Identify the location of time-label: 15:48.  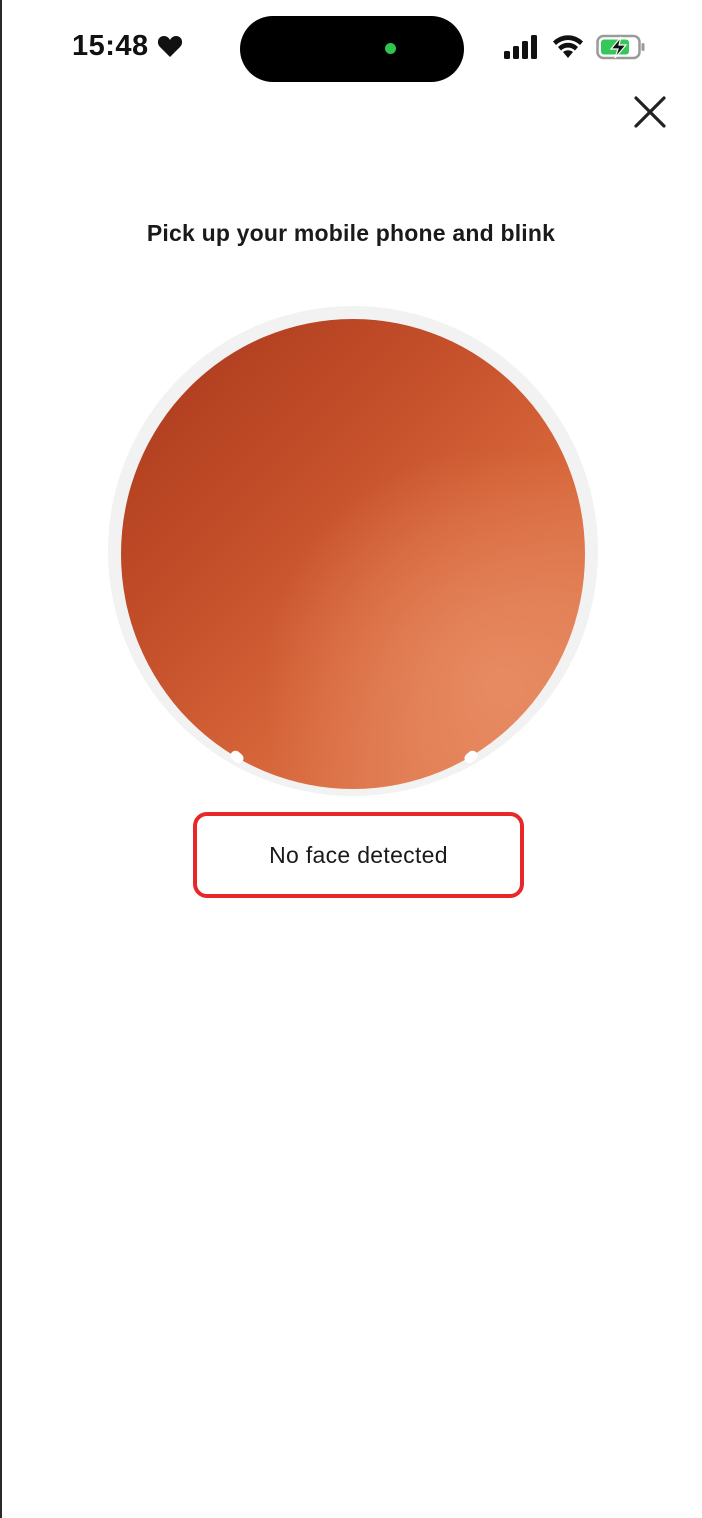
(110, 46).